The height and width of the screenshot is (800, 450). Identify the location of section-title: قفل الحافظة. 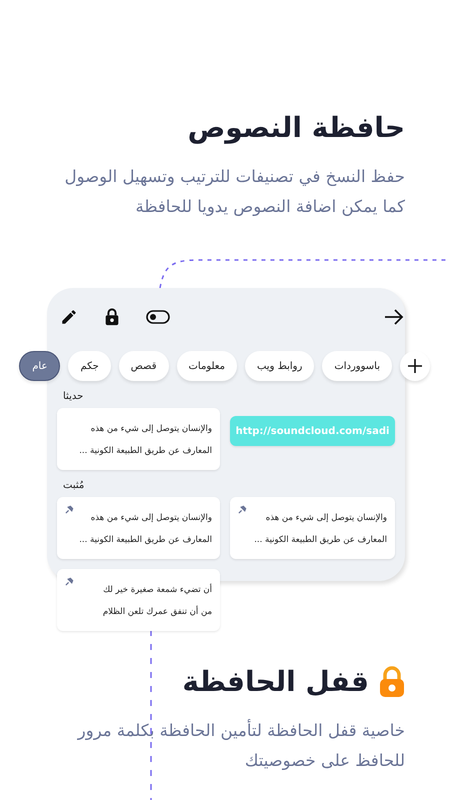
(275, 682).